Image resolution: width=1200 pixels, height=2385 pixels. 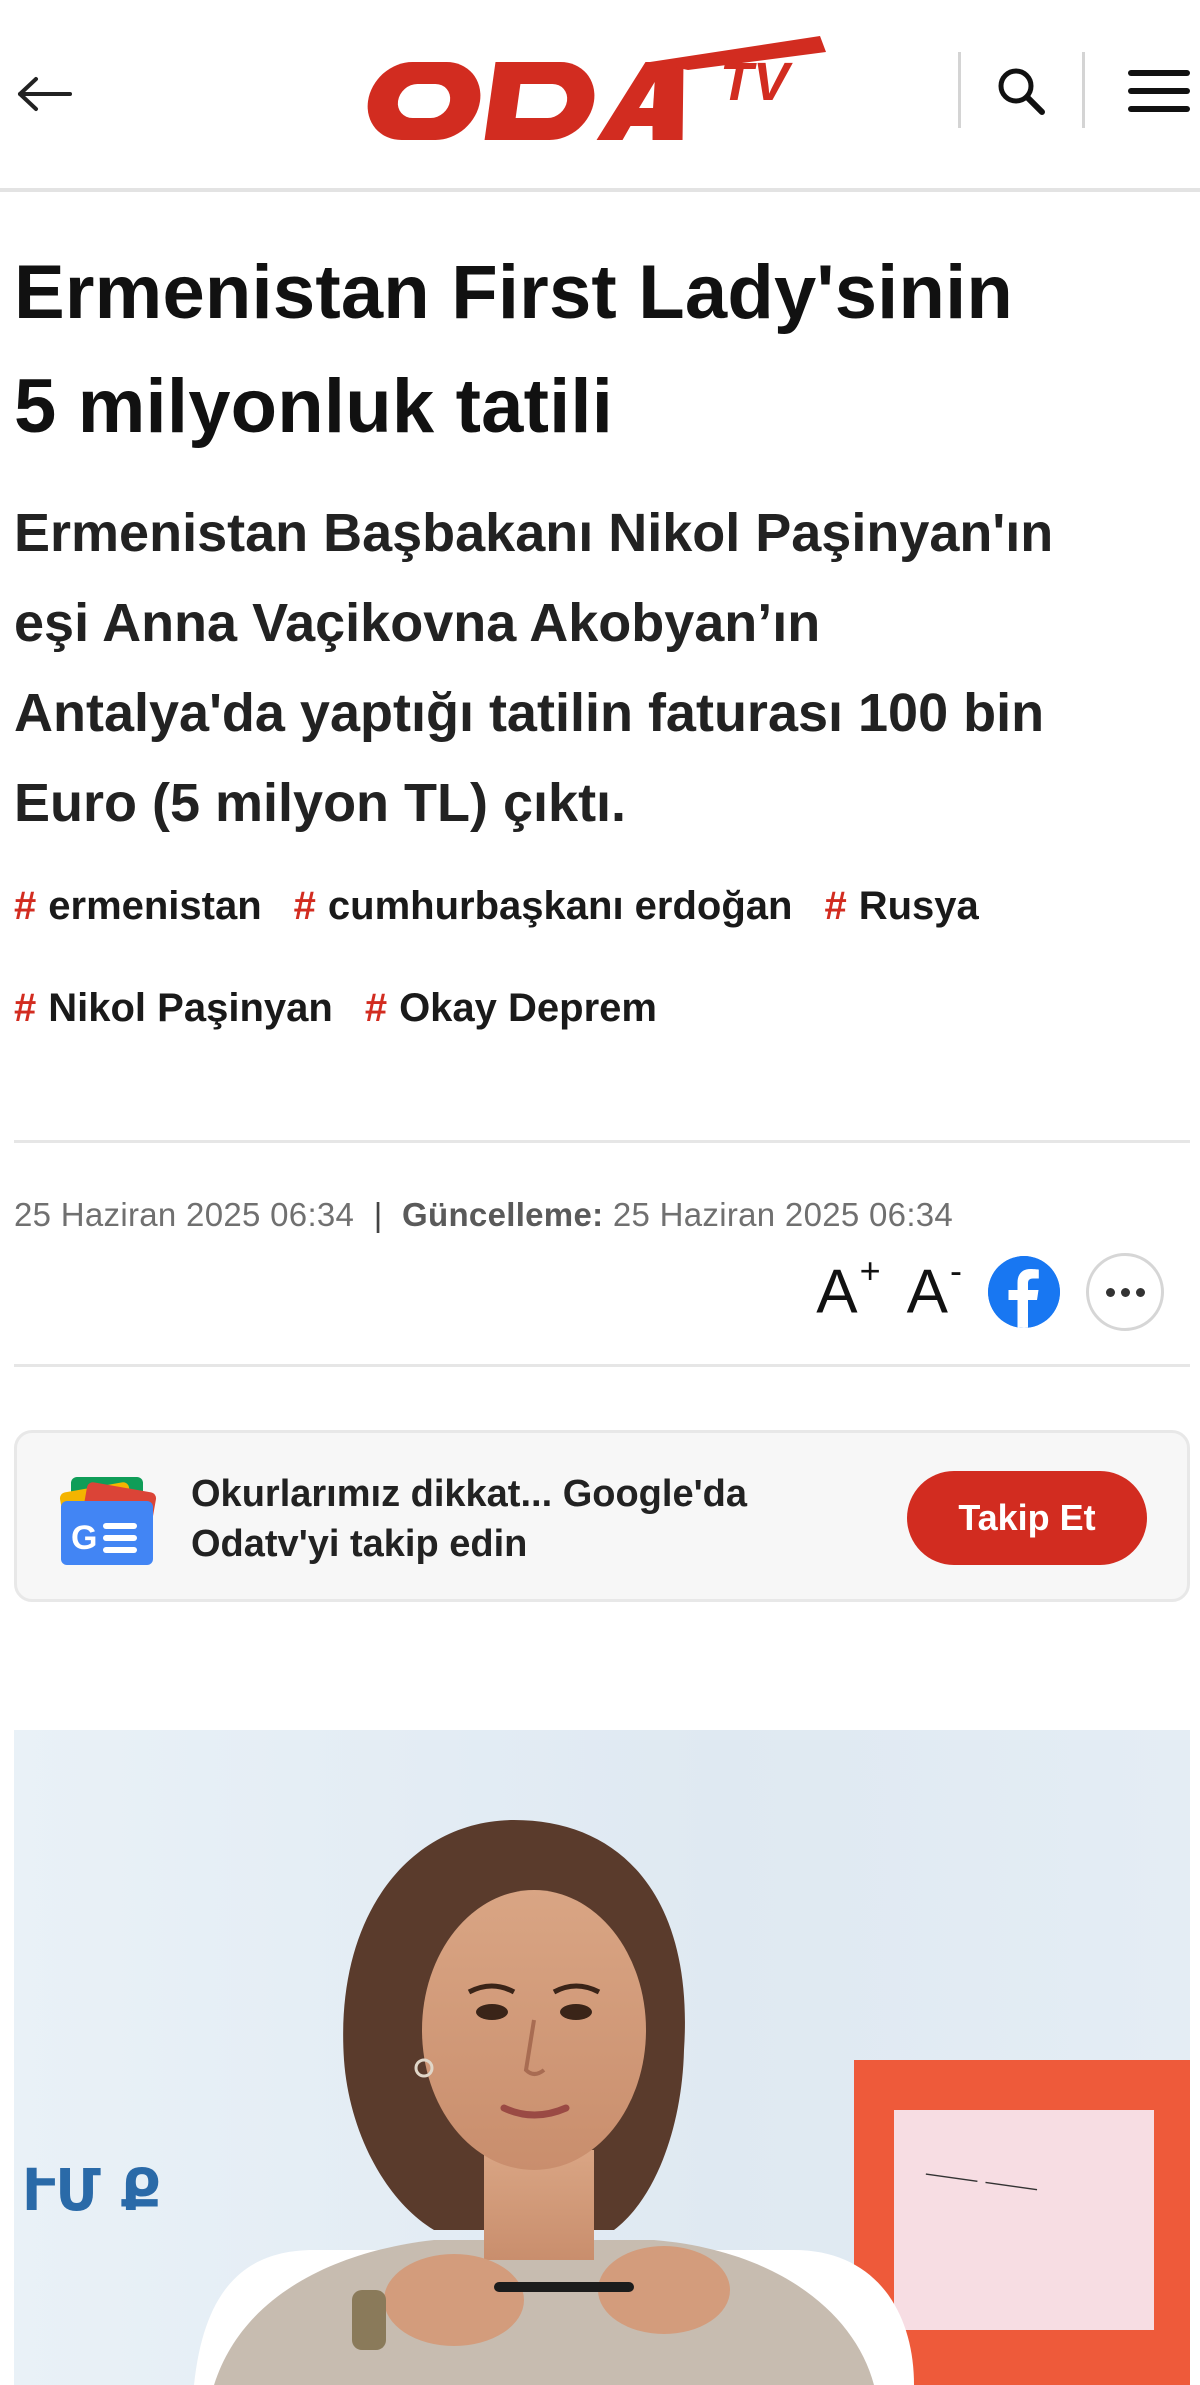 What do you see at coordinates (173, 1008) in the screenshot?
I see `tag-link: # Nikol Paşinyan` at bounding box center [173, 1008].